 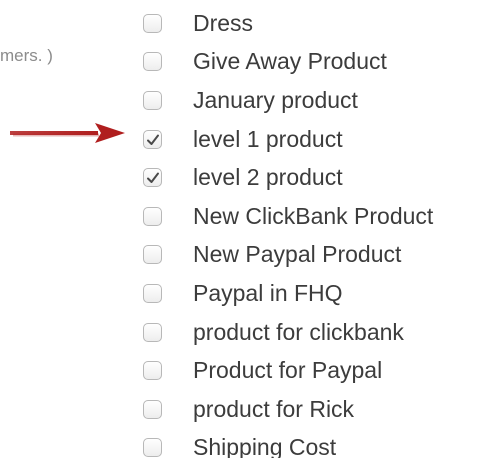 I want to click on product-option-row: product for Rick, so click(x=288, y=409).